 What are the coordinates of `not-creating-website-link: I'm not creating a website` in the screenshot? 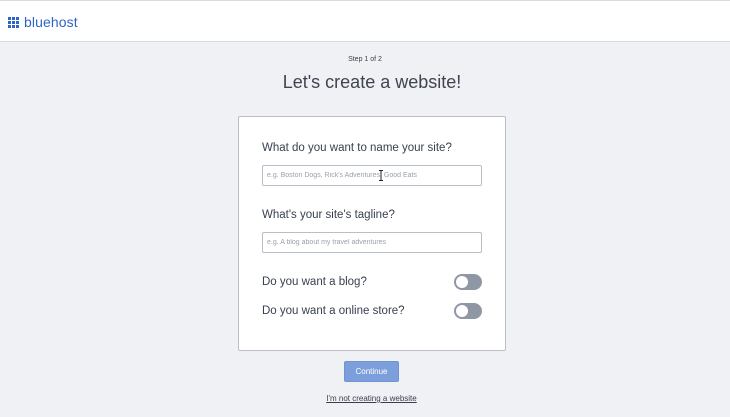 It's located at (365, 398).